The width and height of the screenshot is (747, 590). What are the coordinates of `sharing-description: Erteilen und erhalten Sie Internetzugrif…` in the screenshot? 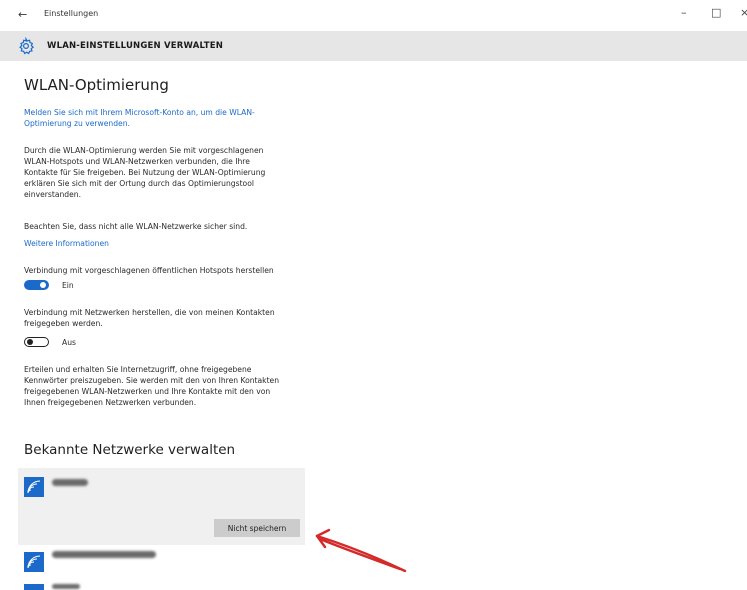 It's located at (166, 386).